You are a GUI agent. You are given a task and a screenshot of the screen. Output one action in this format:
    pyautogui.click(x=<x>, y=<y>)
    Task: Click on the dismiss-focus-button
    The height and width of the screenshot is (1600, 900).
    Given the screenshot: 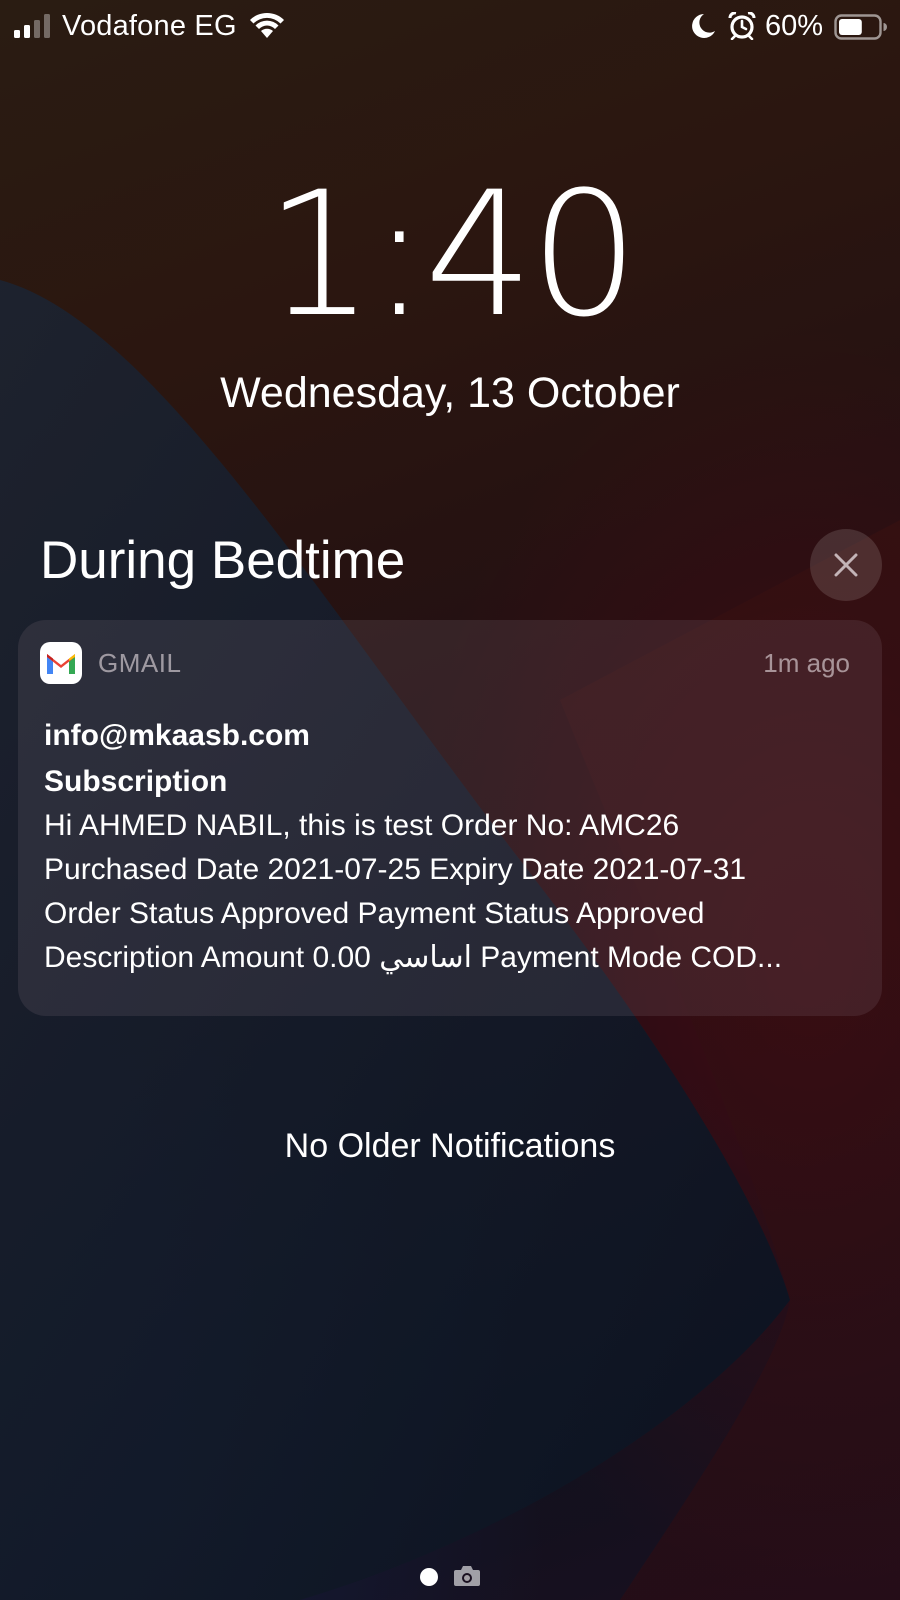 What is the action you would take?
    pyautogui.click(x=846, y=565)
    